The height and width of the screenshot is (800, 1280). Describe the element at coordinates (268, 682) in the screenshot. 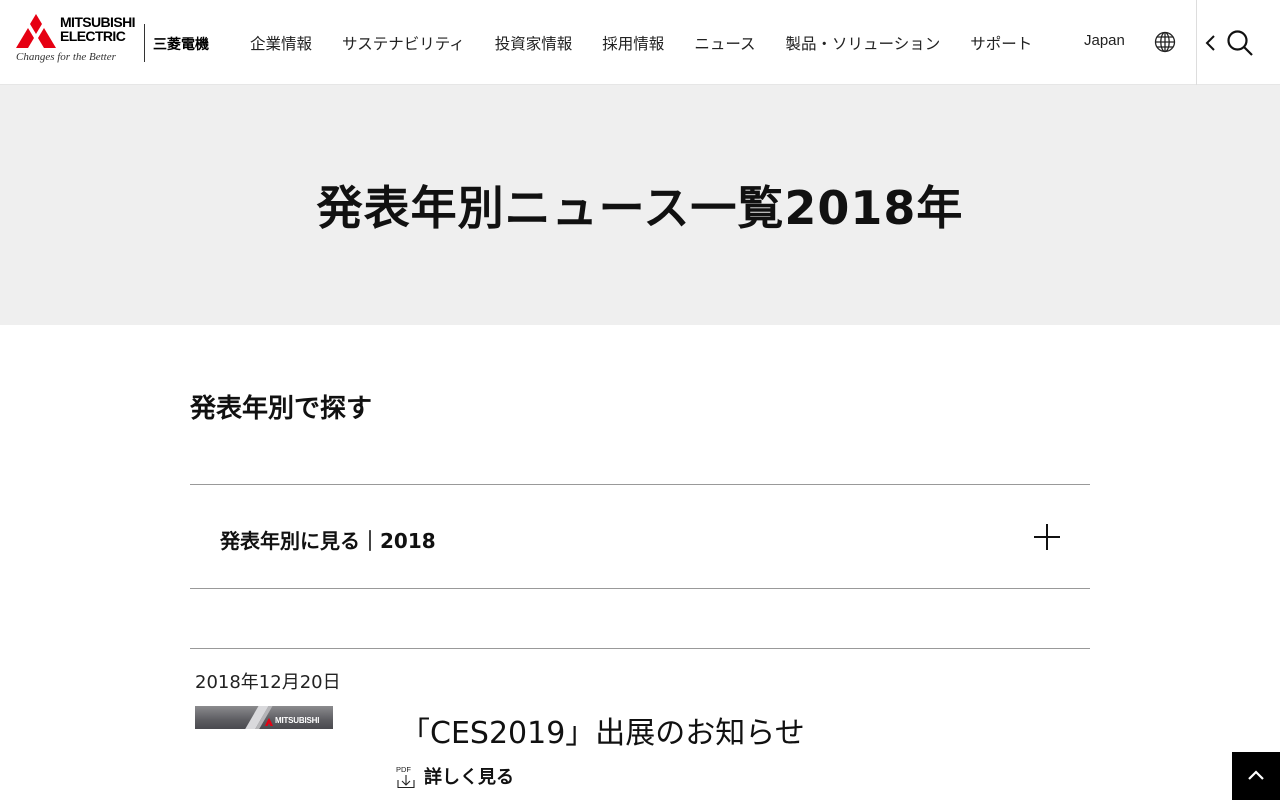

I see `news-date: 2018年12月20日` at that location.